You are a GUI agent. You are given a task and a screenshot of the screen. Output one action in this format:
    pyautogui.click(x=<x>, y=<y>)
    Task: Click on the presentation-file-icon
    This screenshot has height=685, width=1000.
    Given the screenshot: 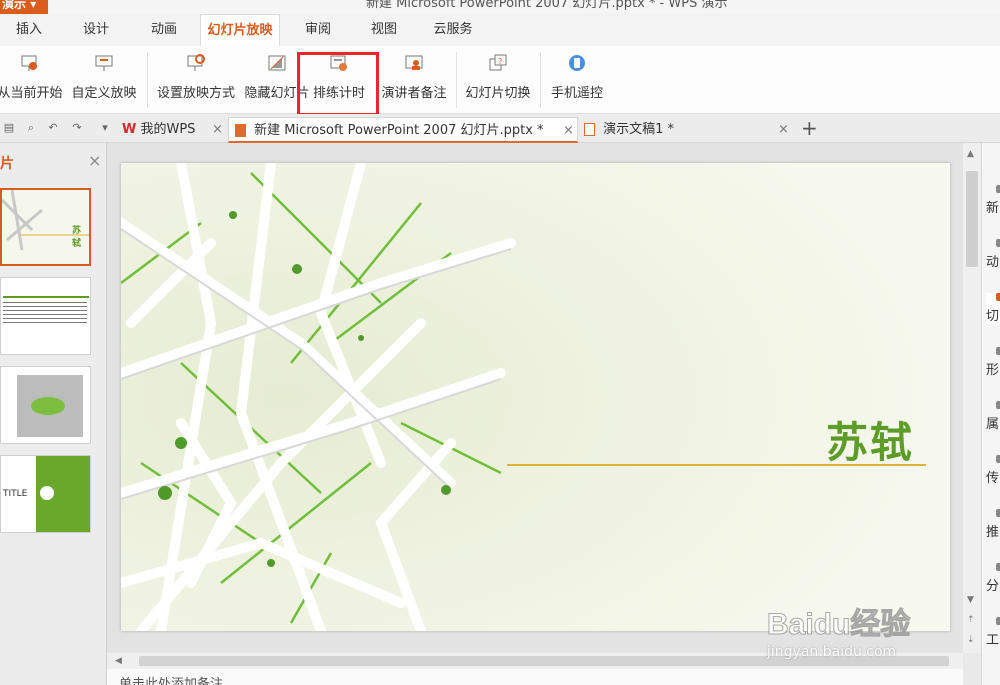 What is the action you would take?
    pyautogui.click(x=589, y=129)
    